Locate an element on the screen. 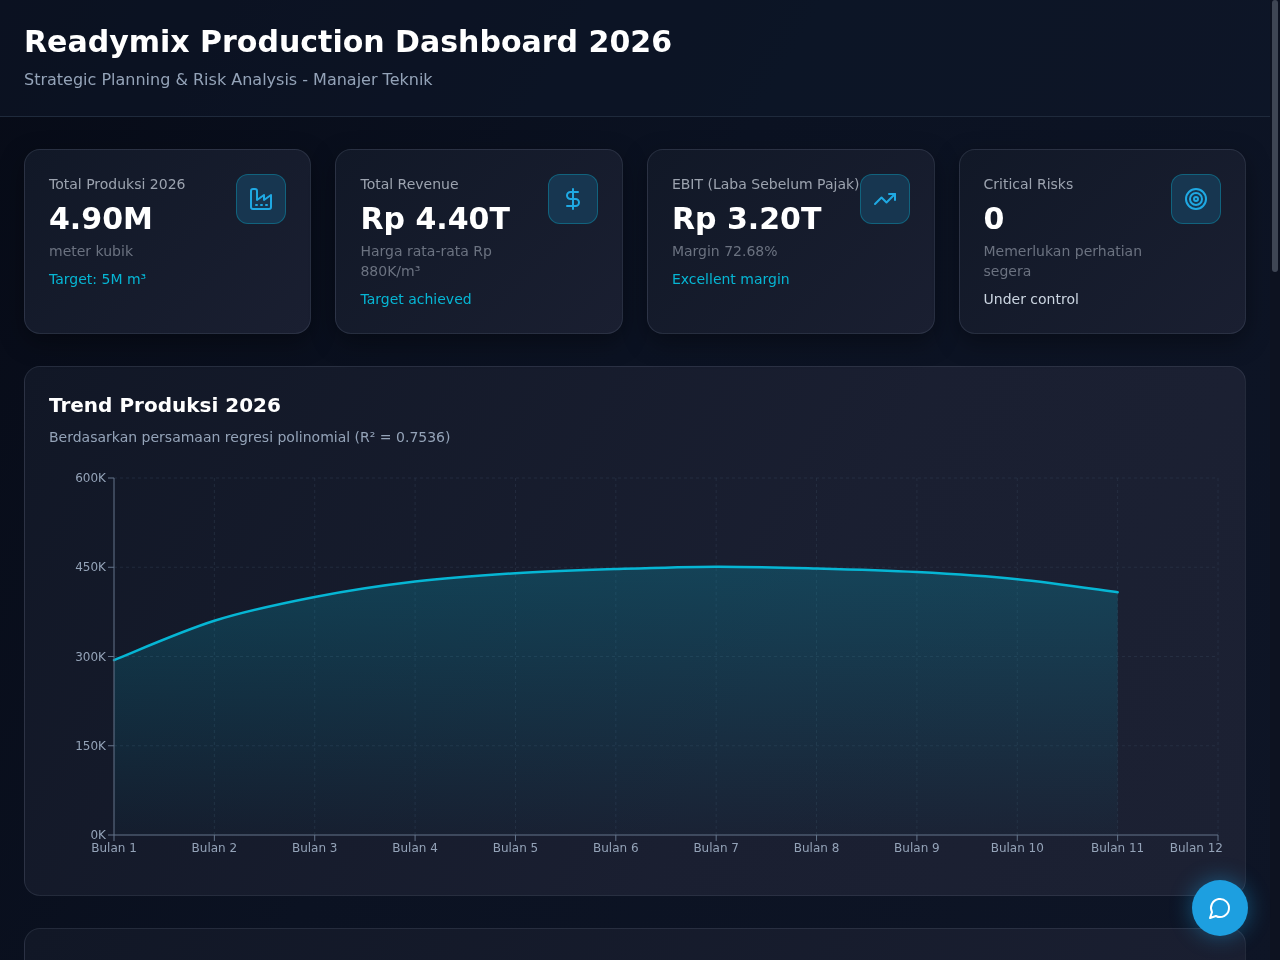 The image size is (1280, 960). kpi-value: Rp 4.40T is located at coordinates (435, 219).